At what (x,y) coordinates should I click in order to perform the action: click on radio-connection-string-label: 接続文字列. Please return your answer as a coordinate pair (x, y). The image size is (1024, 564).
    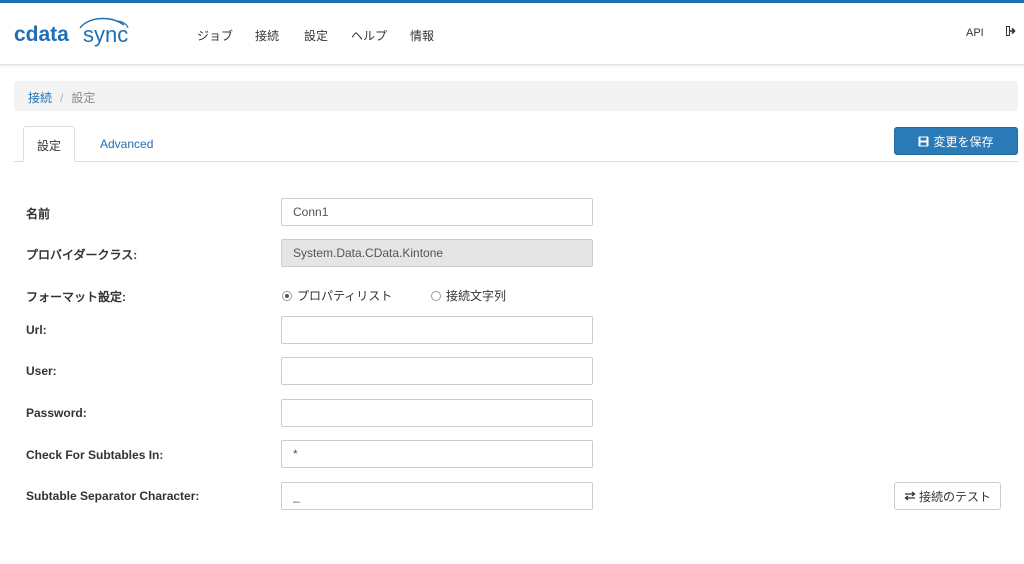
    Looking at the image, I should click on (476, 296).